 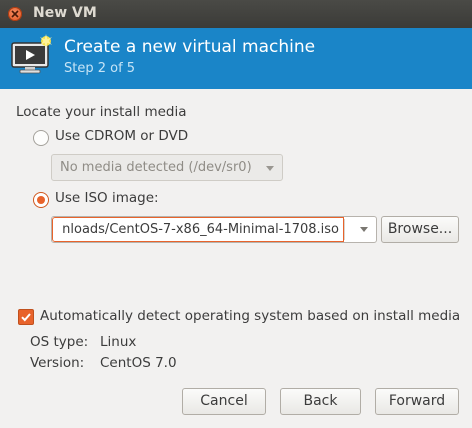 What do you see at coordinates (156, 167) in the screenshot?
I see `cdrom-media-value: No media detected (/dev/sr0)` at bounding box center [156, 167].